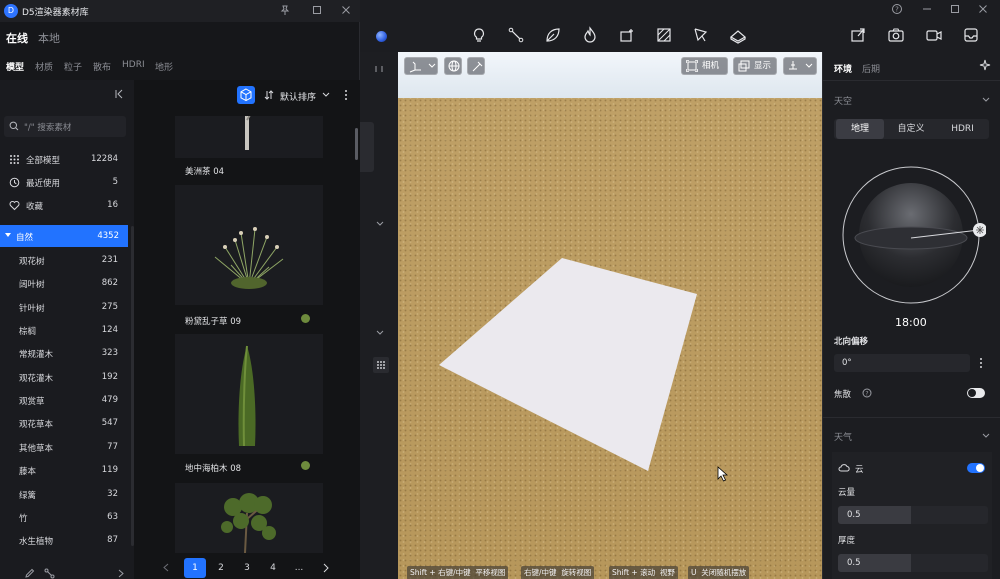 Image resolution: width=1000 pixels, height=579 pixels. What do you see at coordinates (971, 35) in the screenshot?
I see `inbox-icon` at bounding box center [971, 35].